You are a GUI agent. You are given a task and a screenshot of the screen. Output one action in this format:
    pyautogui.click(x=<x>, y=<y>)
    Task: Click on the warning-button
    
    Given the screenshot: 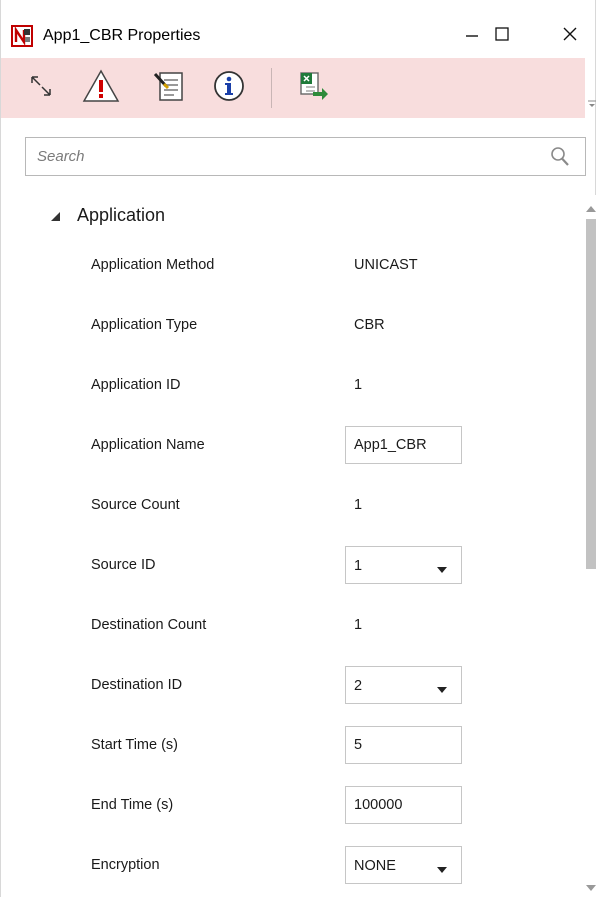 What is the action you would take?
    pyautogui.click(x=101, y=88)
    